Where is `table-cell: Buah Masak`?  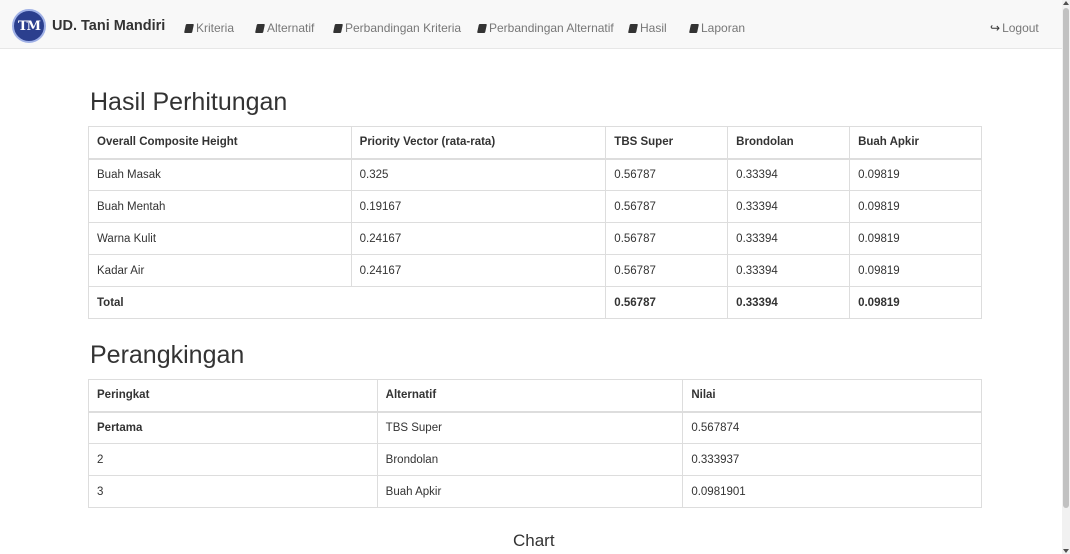 table-cell: Buah Masak is located at coordinates (220, 174).